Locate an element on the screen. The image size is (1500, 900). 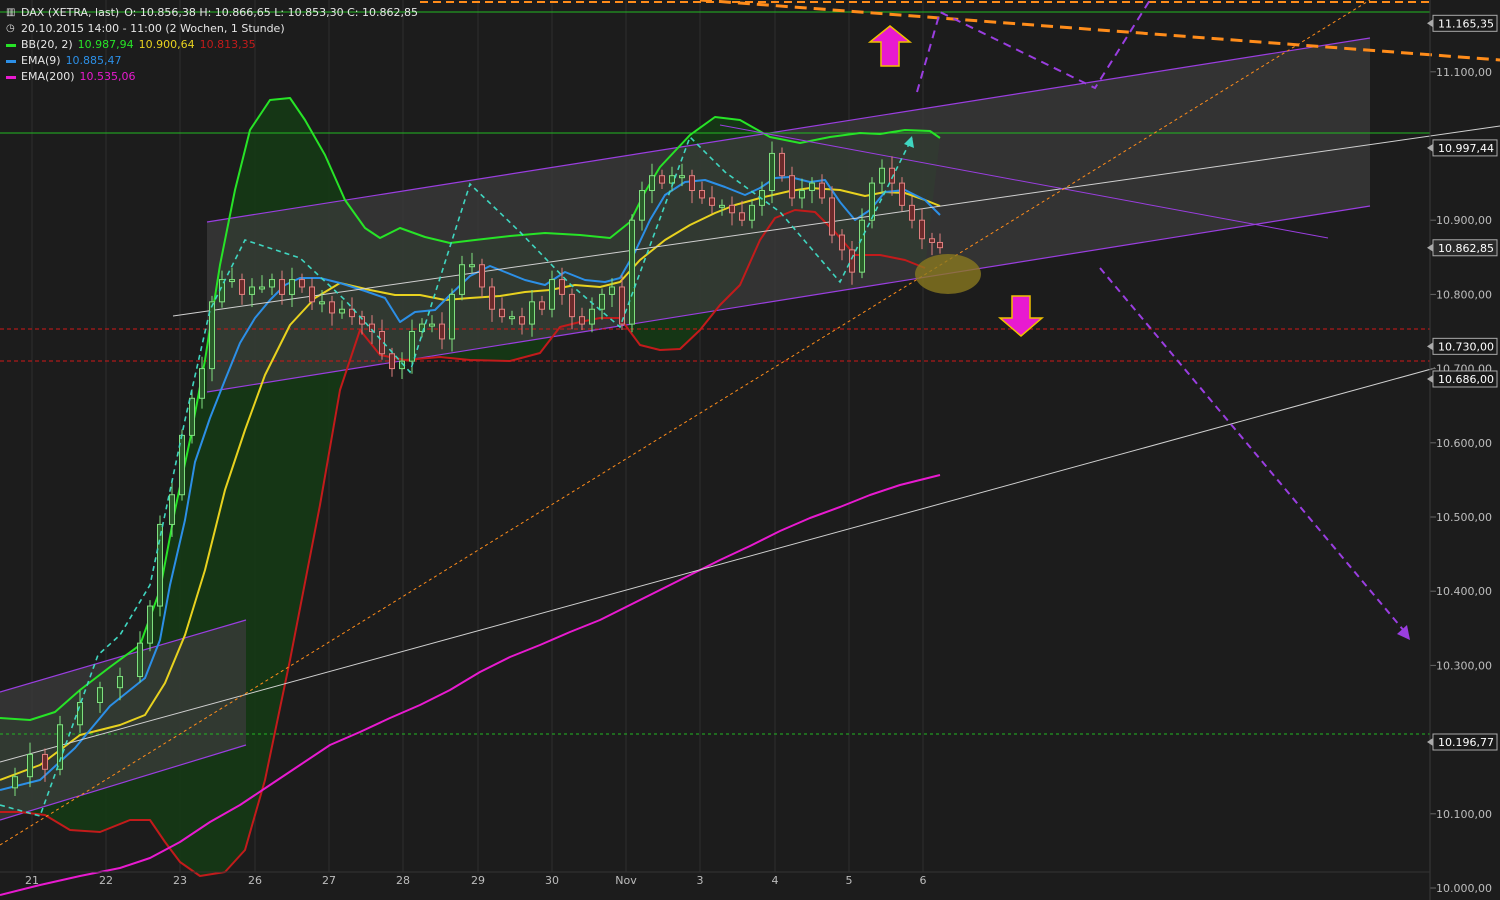
price-label: 10.997,44 is located at coordinates (1462, 148).